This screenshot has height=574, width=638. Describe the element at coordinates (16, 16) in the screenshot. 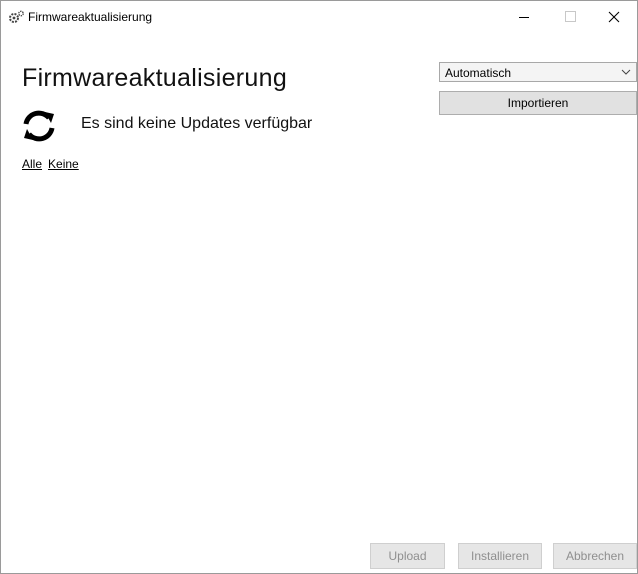

I see `gears-icon` at that location.